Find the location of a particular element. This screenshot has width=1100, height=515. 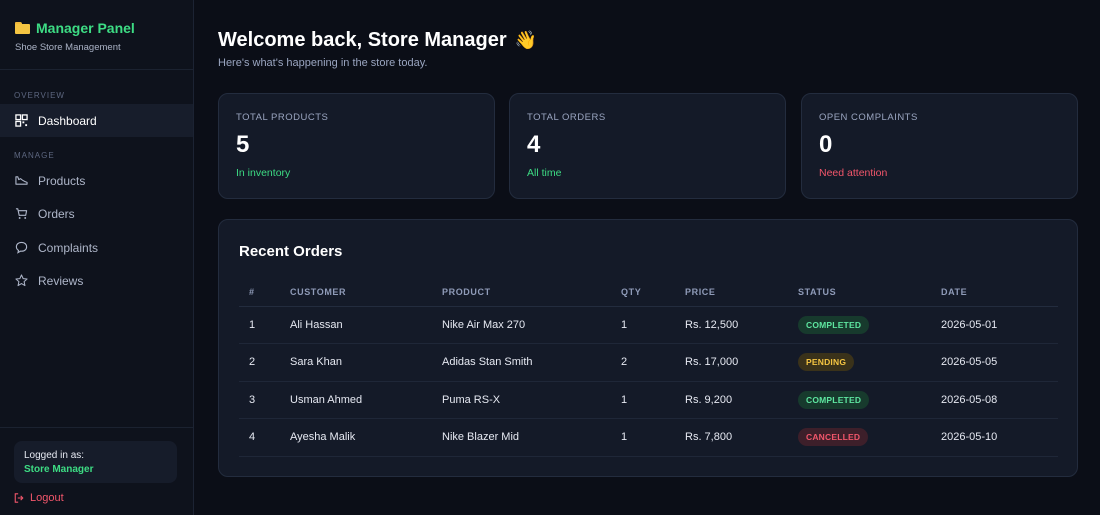

table-header-row: # CUSTOMER PRODUCT QTY PRICE STATUS DATE is located at coordinates (648, 292).